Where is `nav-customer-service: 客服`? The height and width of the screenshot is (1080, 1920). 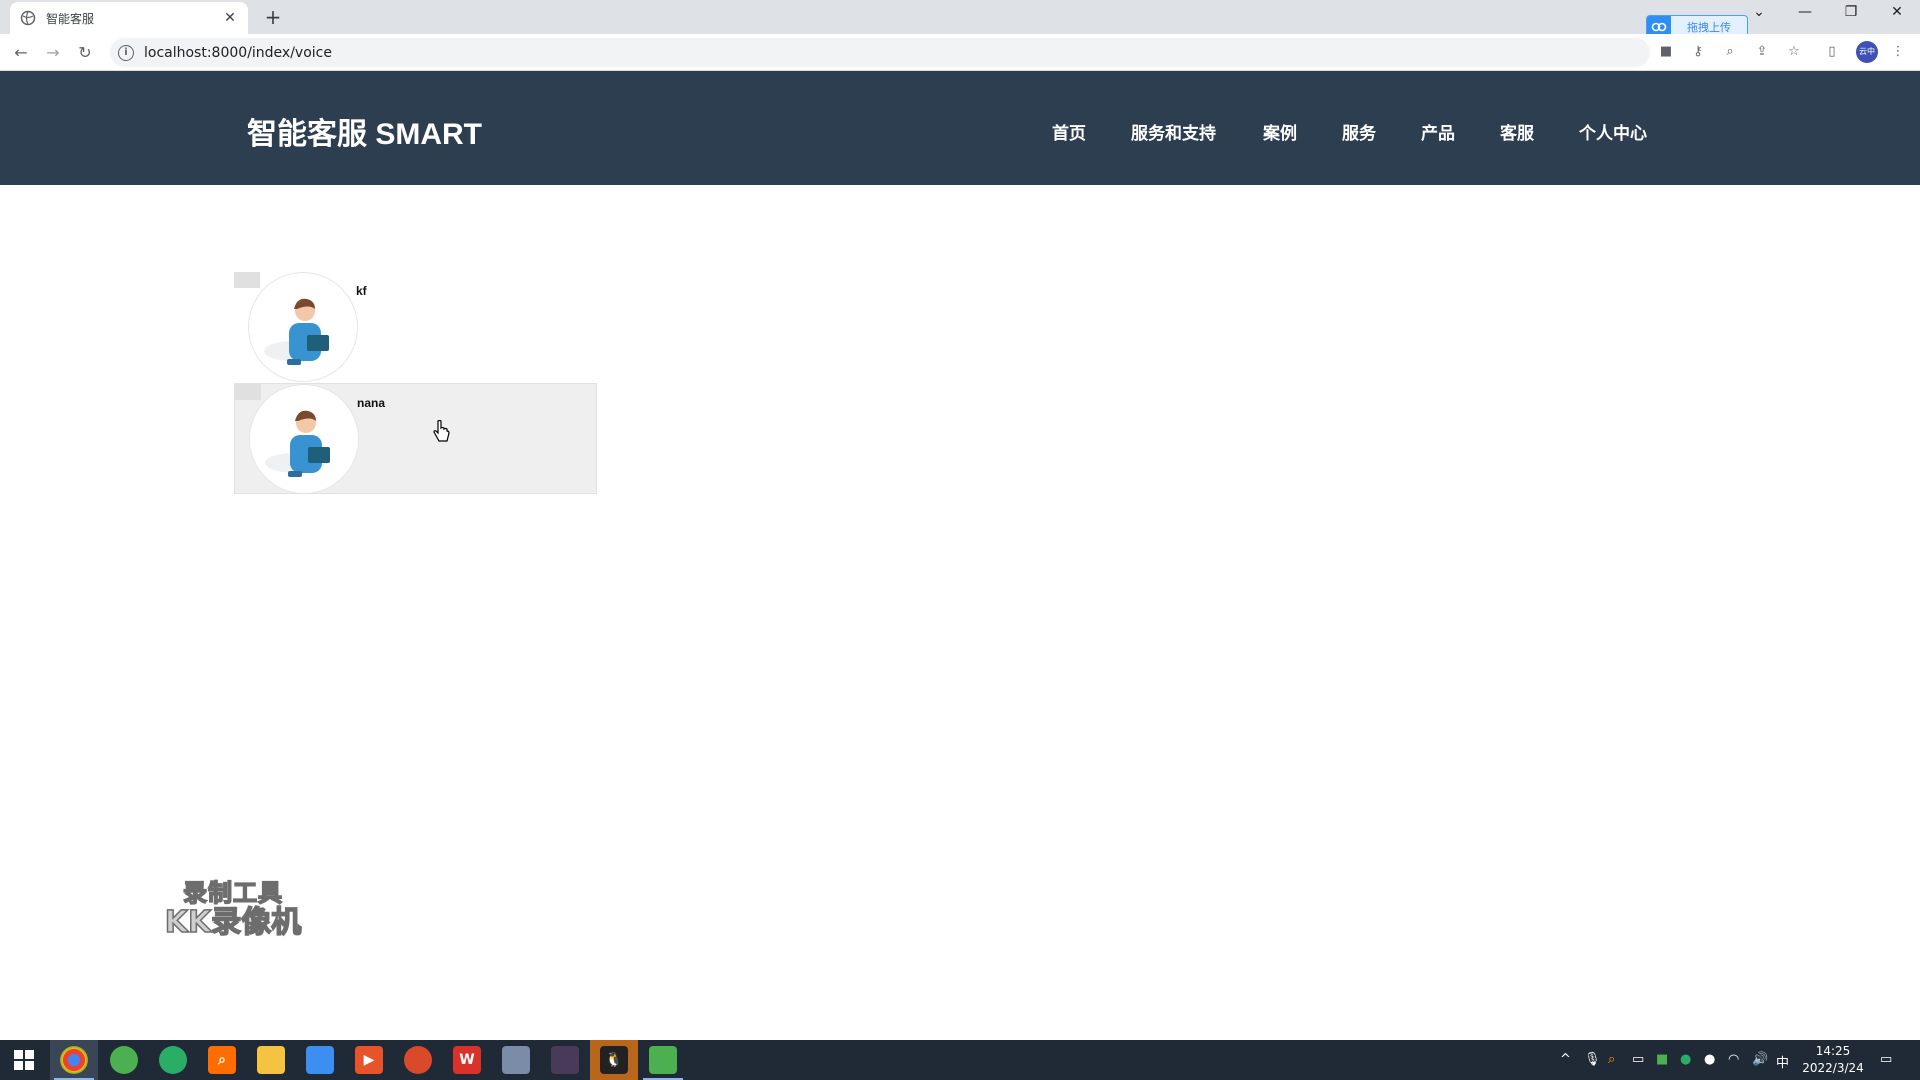
nav-customer-service: 客服 is located at coordinates (1517, 131).